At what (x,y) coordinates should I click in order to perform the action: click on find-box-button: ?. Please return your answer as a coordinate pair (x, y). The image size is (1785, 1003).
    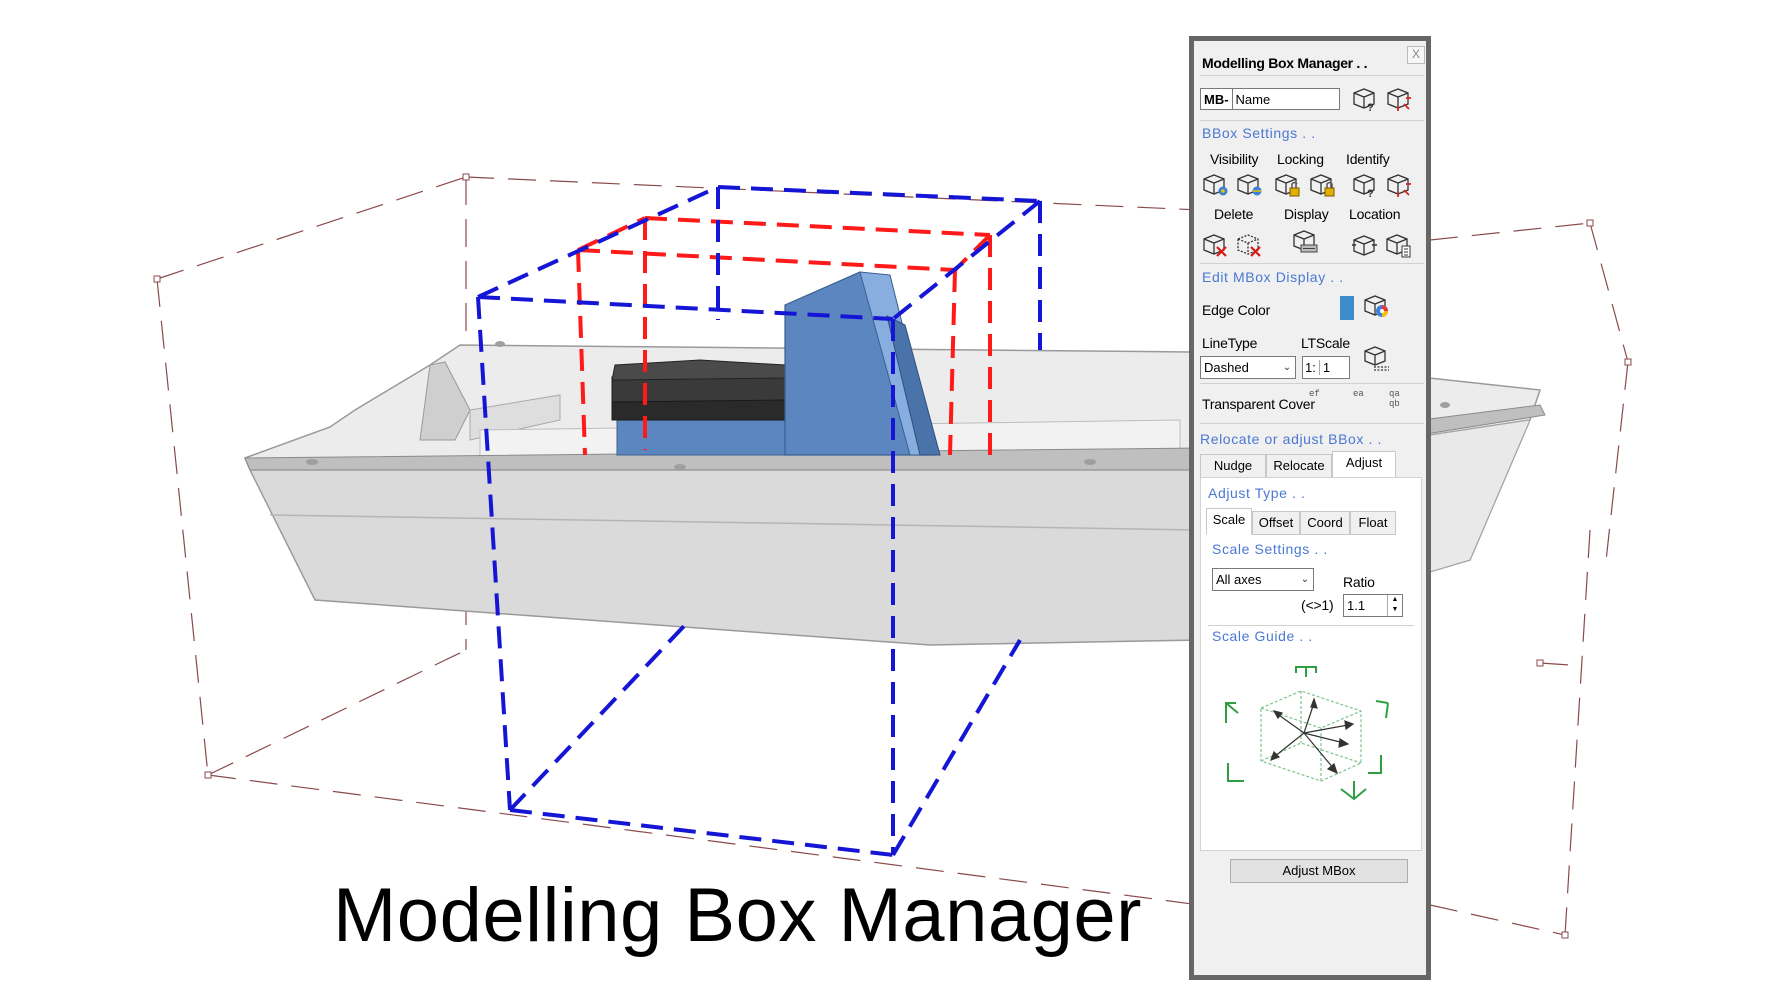
    Looking at the image, I should click on (1364, 98).